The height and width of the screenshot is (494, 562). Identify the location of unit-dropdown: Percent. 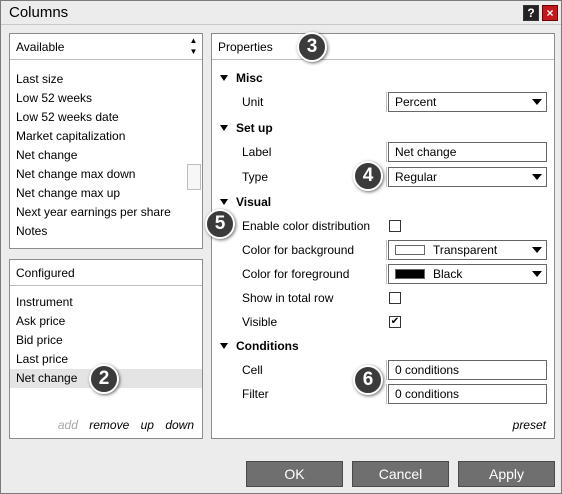
(467, 102).